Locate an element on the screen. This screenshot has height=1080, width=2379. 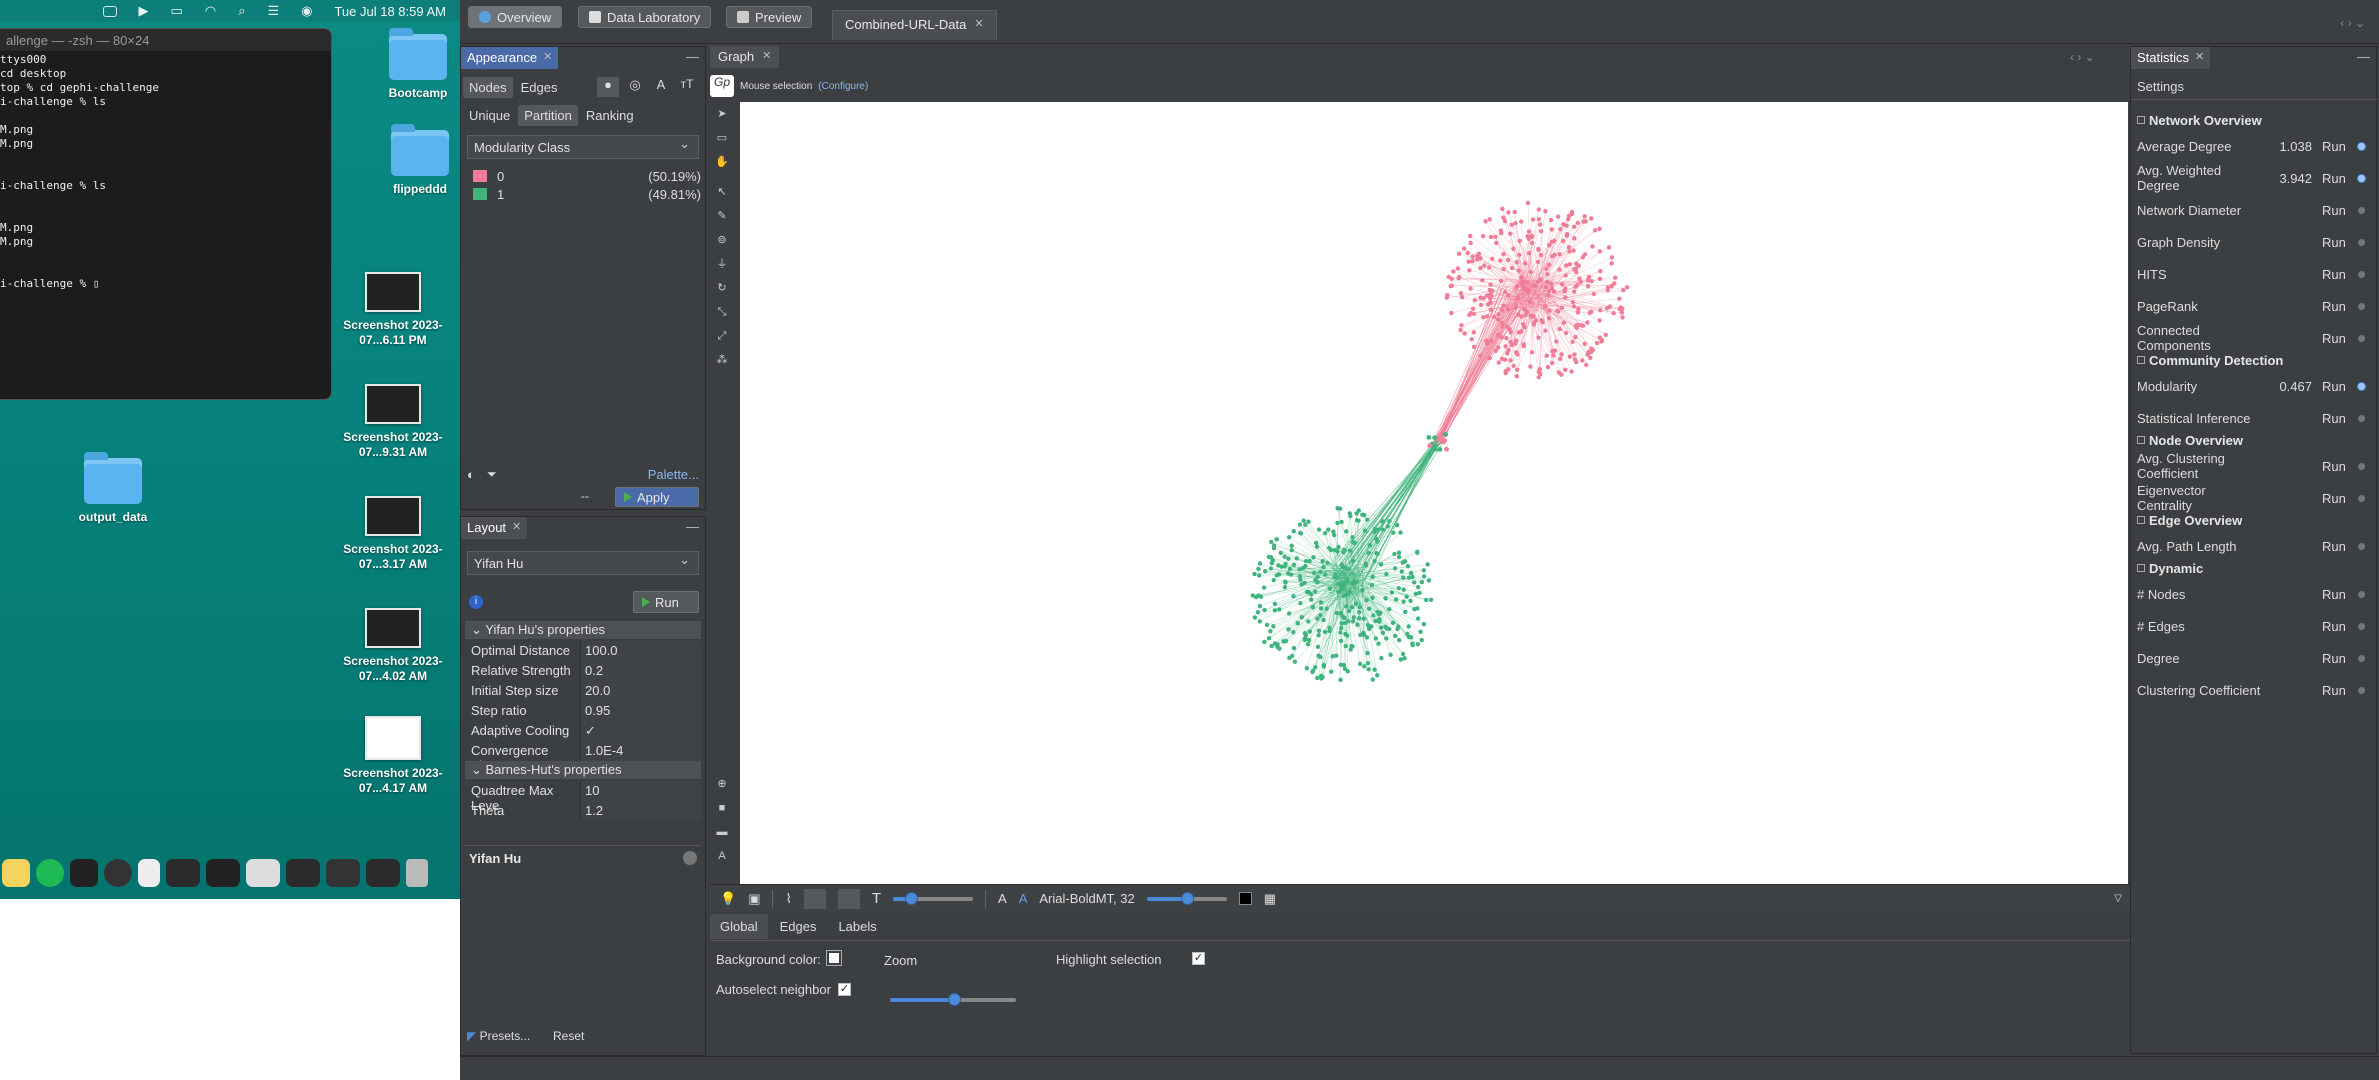
collapse-icon is located at coordinates (2141, 440).